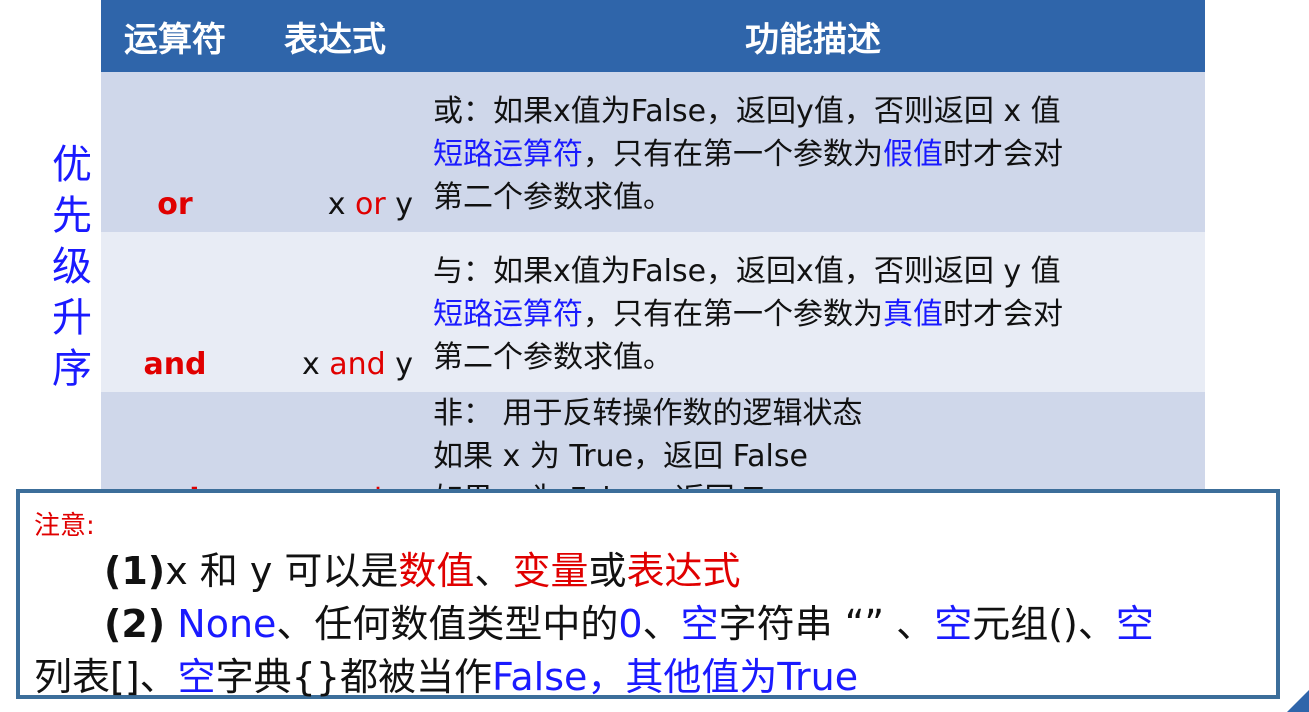 This screenshot has width=1309, height=712. I want to click on side-label-char: 优, so click(72, 165).